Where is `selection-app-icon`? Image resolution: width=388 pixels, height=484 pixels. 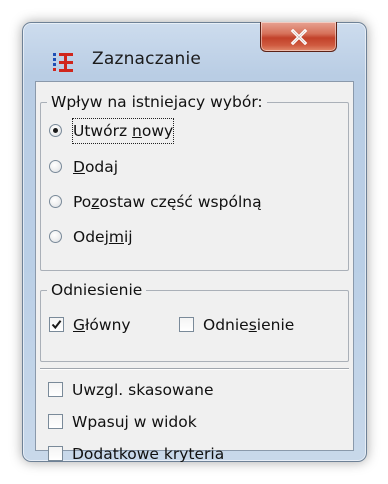 selection-app-icon is located at coordinates (63, 63).